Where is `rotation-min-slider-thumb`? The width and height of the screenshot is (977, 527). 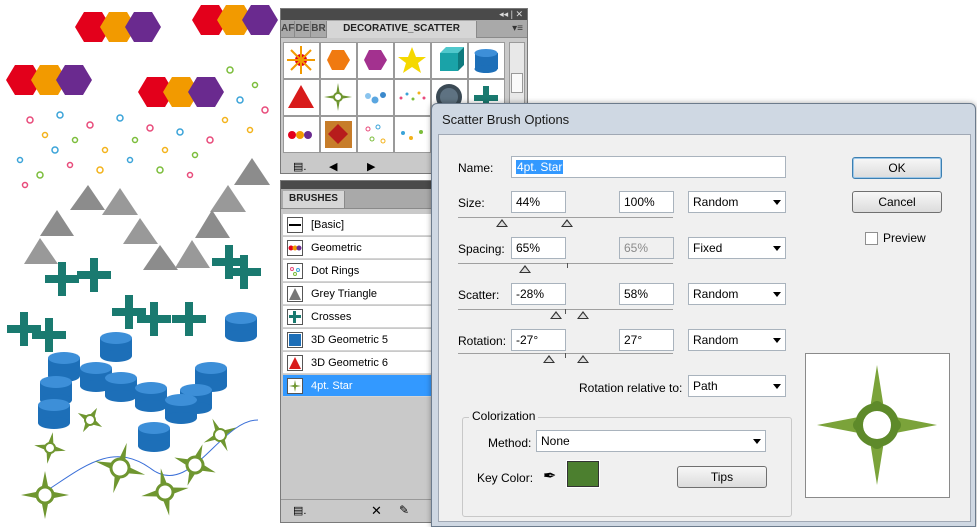
rotation-min-slider-thumb is located at coordinates (549, 359).